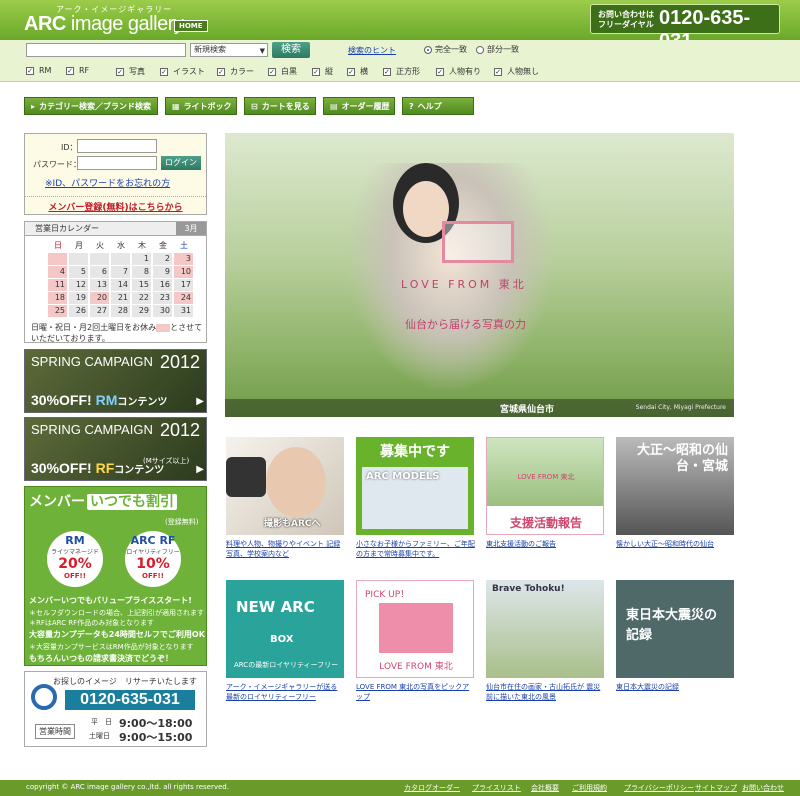  What do you see at coordinates (676, 687) in the screenshot?
I see `tile-caption: 東日本大震災の記録` at bounding box center [676, 687].